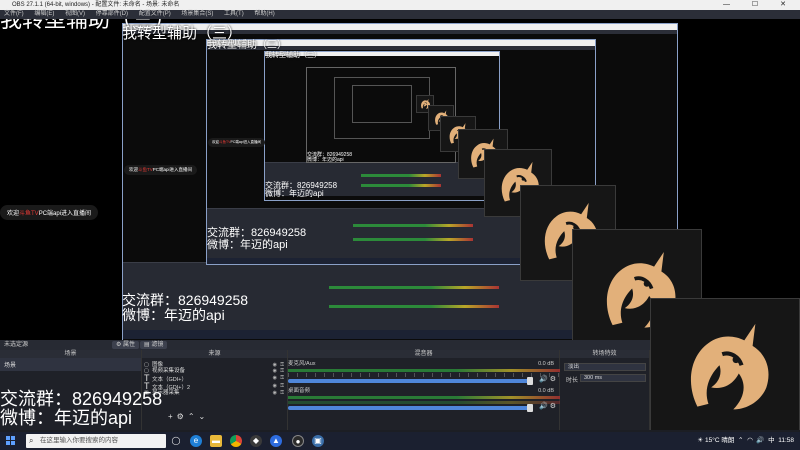  I want to click on duration-label: 时长, so click(572, 381).